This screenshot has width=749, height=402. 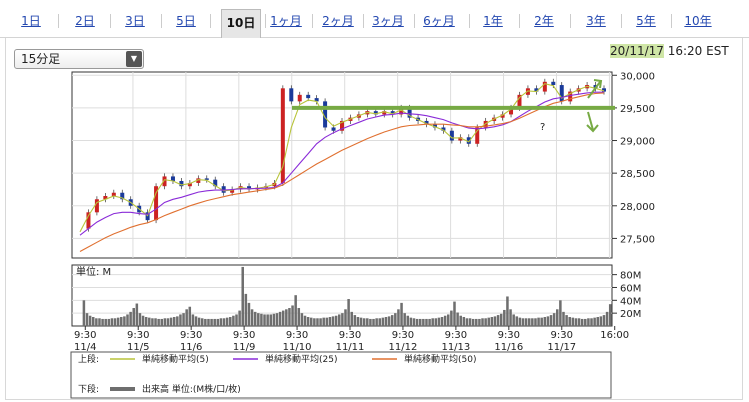 What do you see at coordinates (88, 359) in the screenshot?
I see `legend-upper-label: 上段:` at bounding box center [88, 359].